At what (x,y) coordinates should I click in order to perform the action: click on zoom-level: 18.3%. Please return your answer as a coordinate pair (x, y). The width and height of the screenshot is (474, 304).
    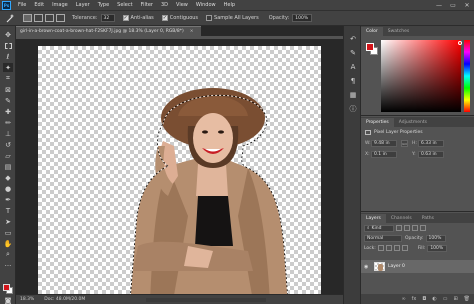
    Looking at the image, I should click on (27, 299).